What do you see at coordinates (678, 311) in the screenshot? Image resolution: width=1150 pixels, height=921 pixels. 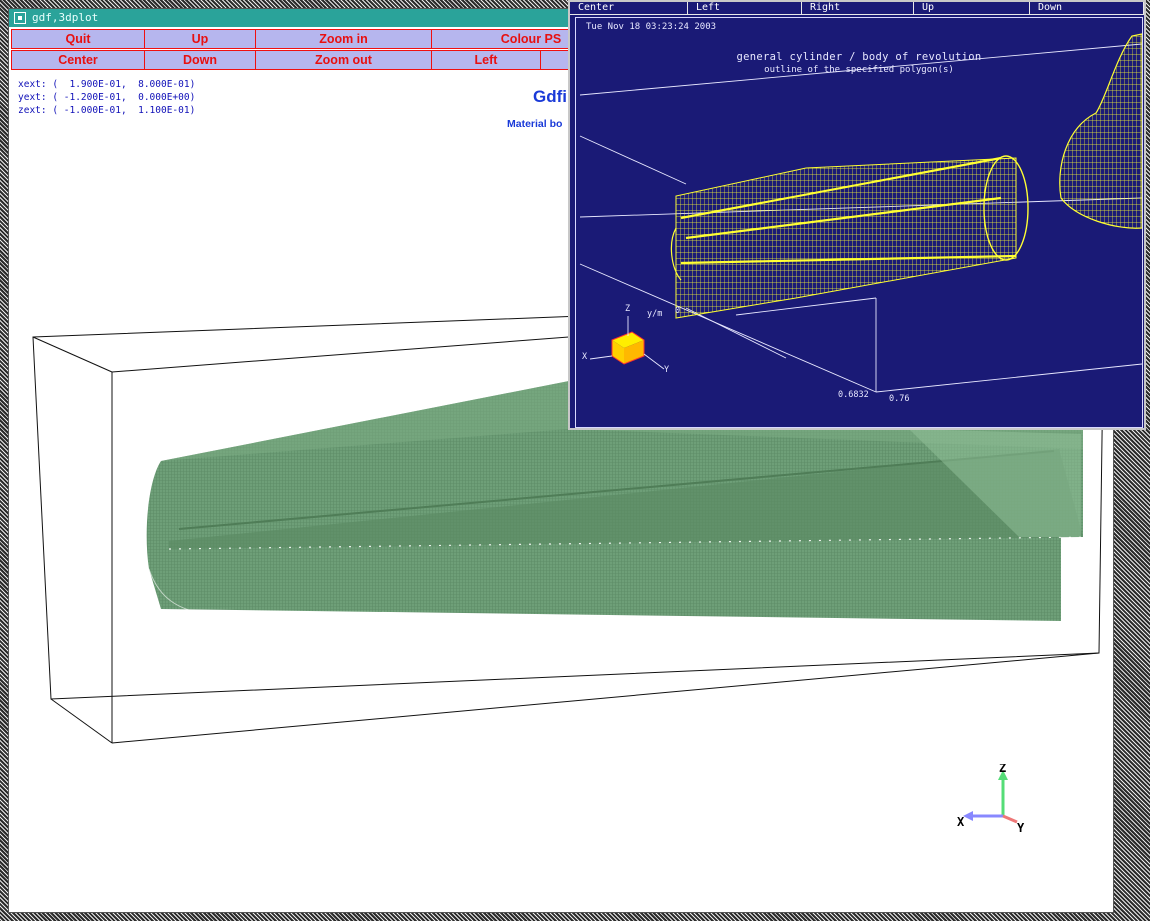 I see `inset-tick-zero: 0` at bounding box center [678, 311].